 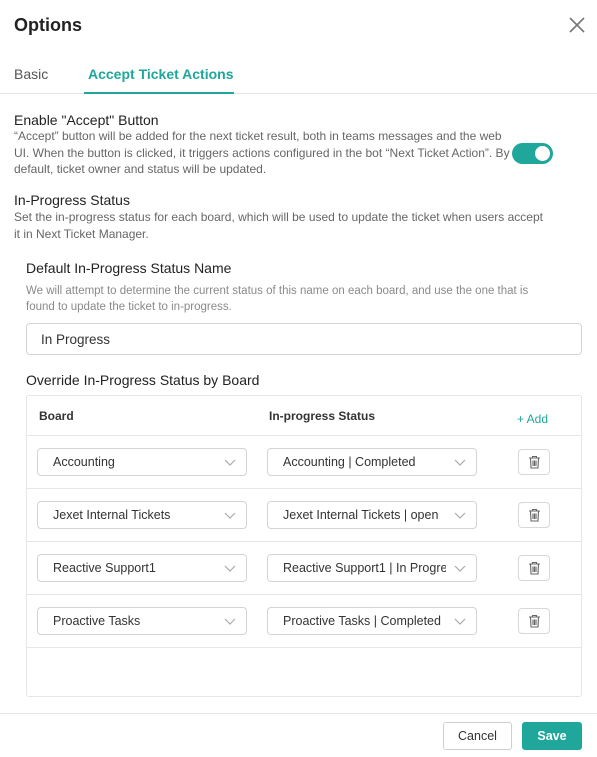 What do you see at coordinates (532, 419) in the screenshot?
I see `add-row-button: + Add` at bounding box center [532, 419].